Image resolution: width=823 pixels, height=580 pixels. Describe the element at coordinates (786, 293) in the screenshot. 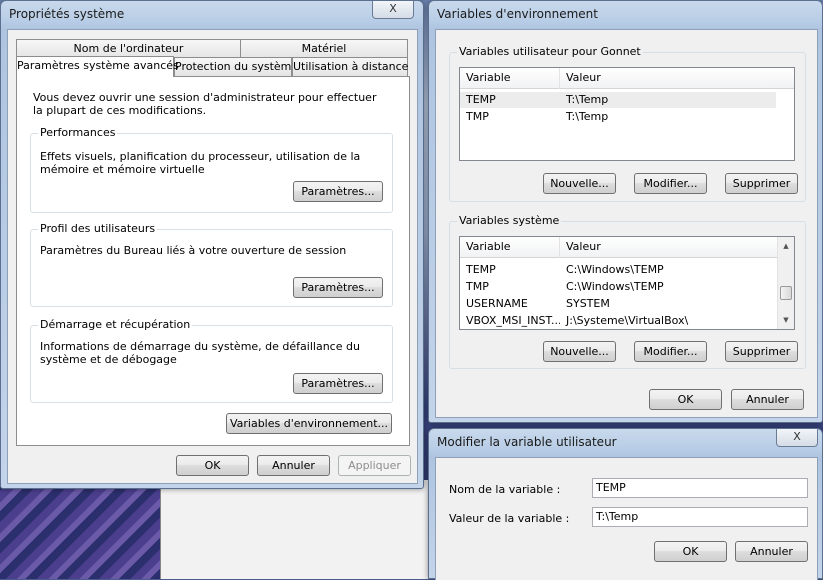

I see `scroll-thumb` at that location.